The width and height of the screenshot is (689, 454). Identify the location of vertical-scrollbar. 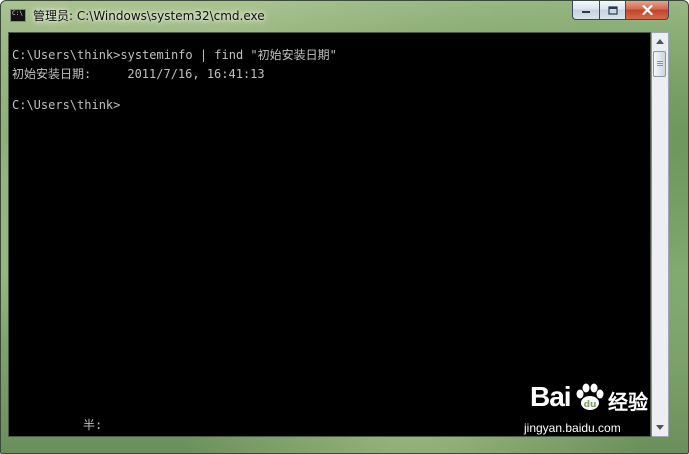
(660, 234).